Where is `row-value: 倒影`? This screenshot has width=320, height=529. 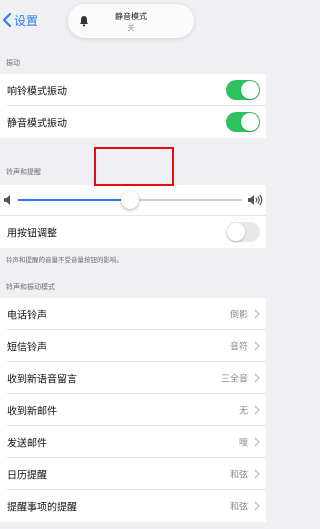
row-value: 倒影 is located at coordinates (238, 315).